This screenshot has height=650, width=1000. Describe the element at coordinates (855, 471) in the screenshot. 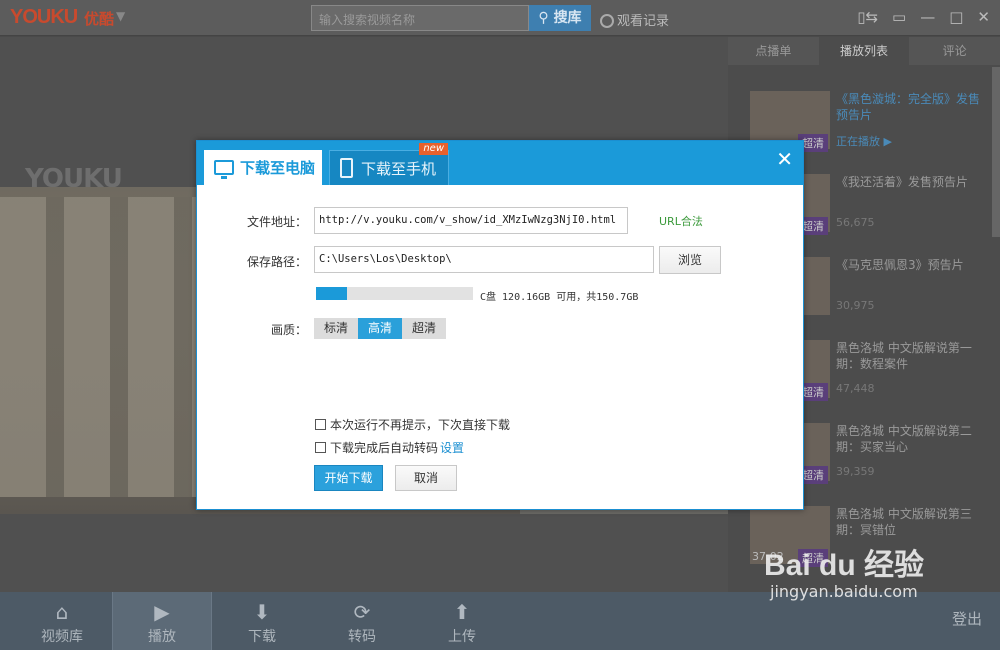

I see `view-count: 39,359` at that location.